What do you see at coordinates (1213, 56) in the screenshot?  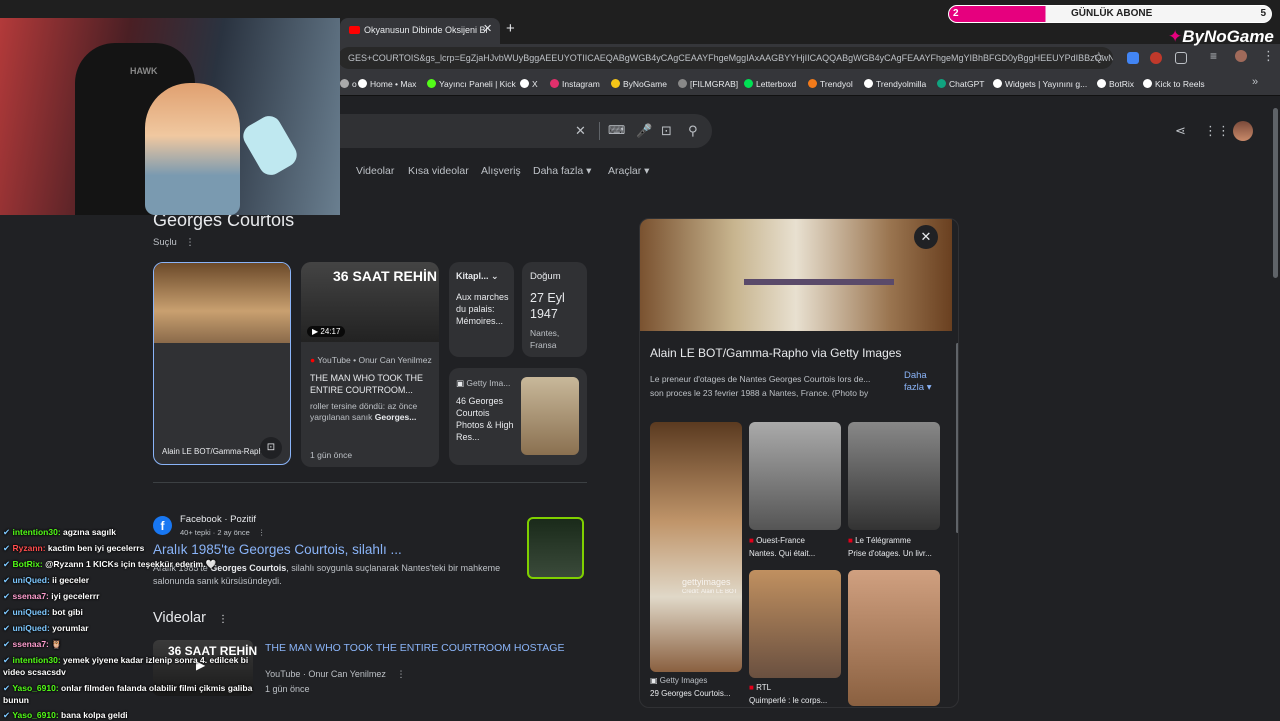 I see `media-icon: ≡` at bounding box center [1213, 56].